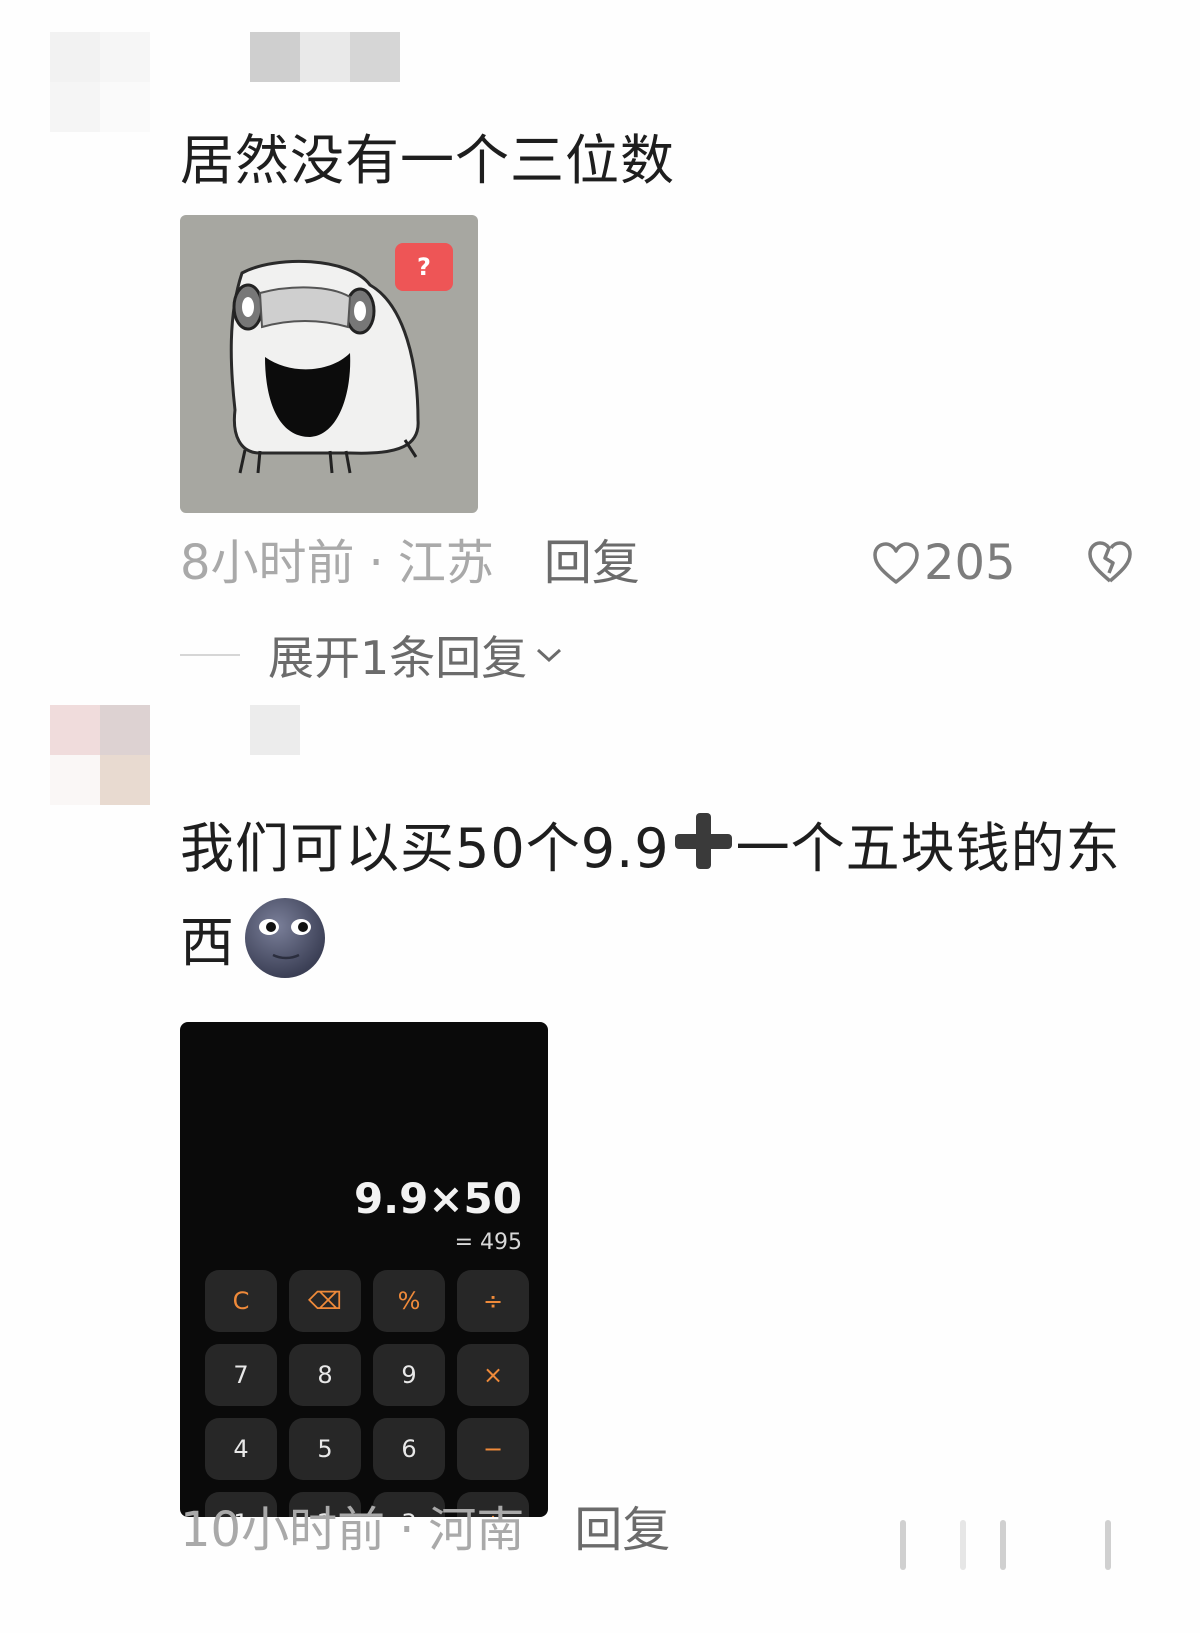 This screenshot has width=1200, height=1633. Describe the element at coordinates (367, 1393) in the screenshot. I see `calc-keypad: C ⌫ % ÷ 7 8 9 × 4 5 6 − 1 2 3 +` at that location.